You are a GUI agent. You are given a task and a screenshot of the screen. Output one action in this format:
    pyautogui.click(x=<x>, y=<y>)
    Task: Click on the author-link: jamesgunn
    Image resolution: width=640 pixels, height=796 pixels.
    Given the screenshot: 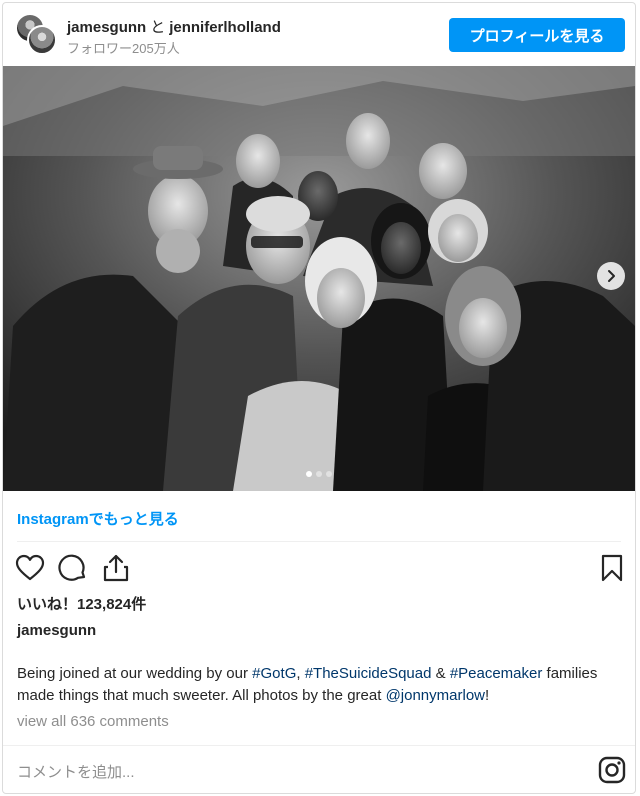 What is the action you would take?
    pyautogui.click(x=106, y=27)
    